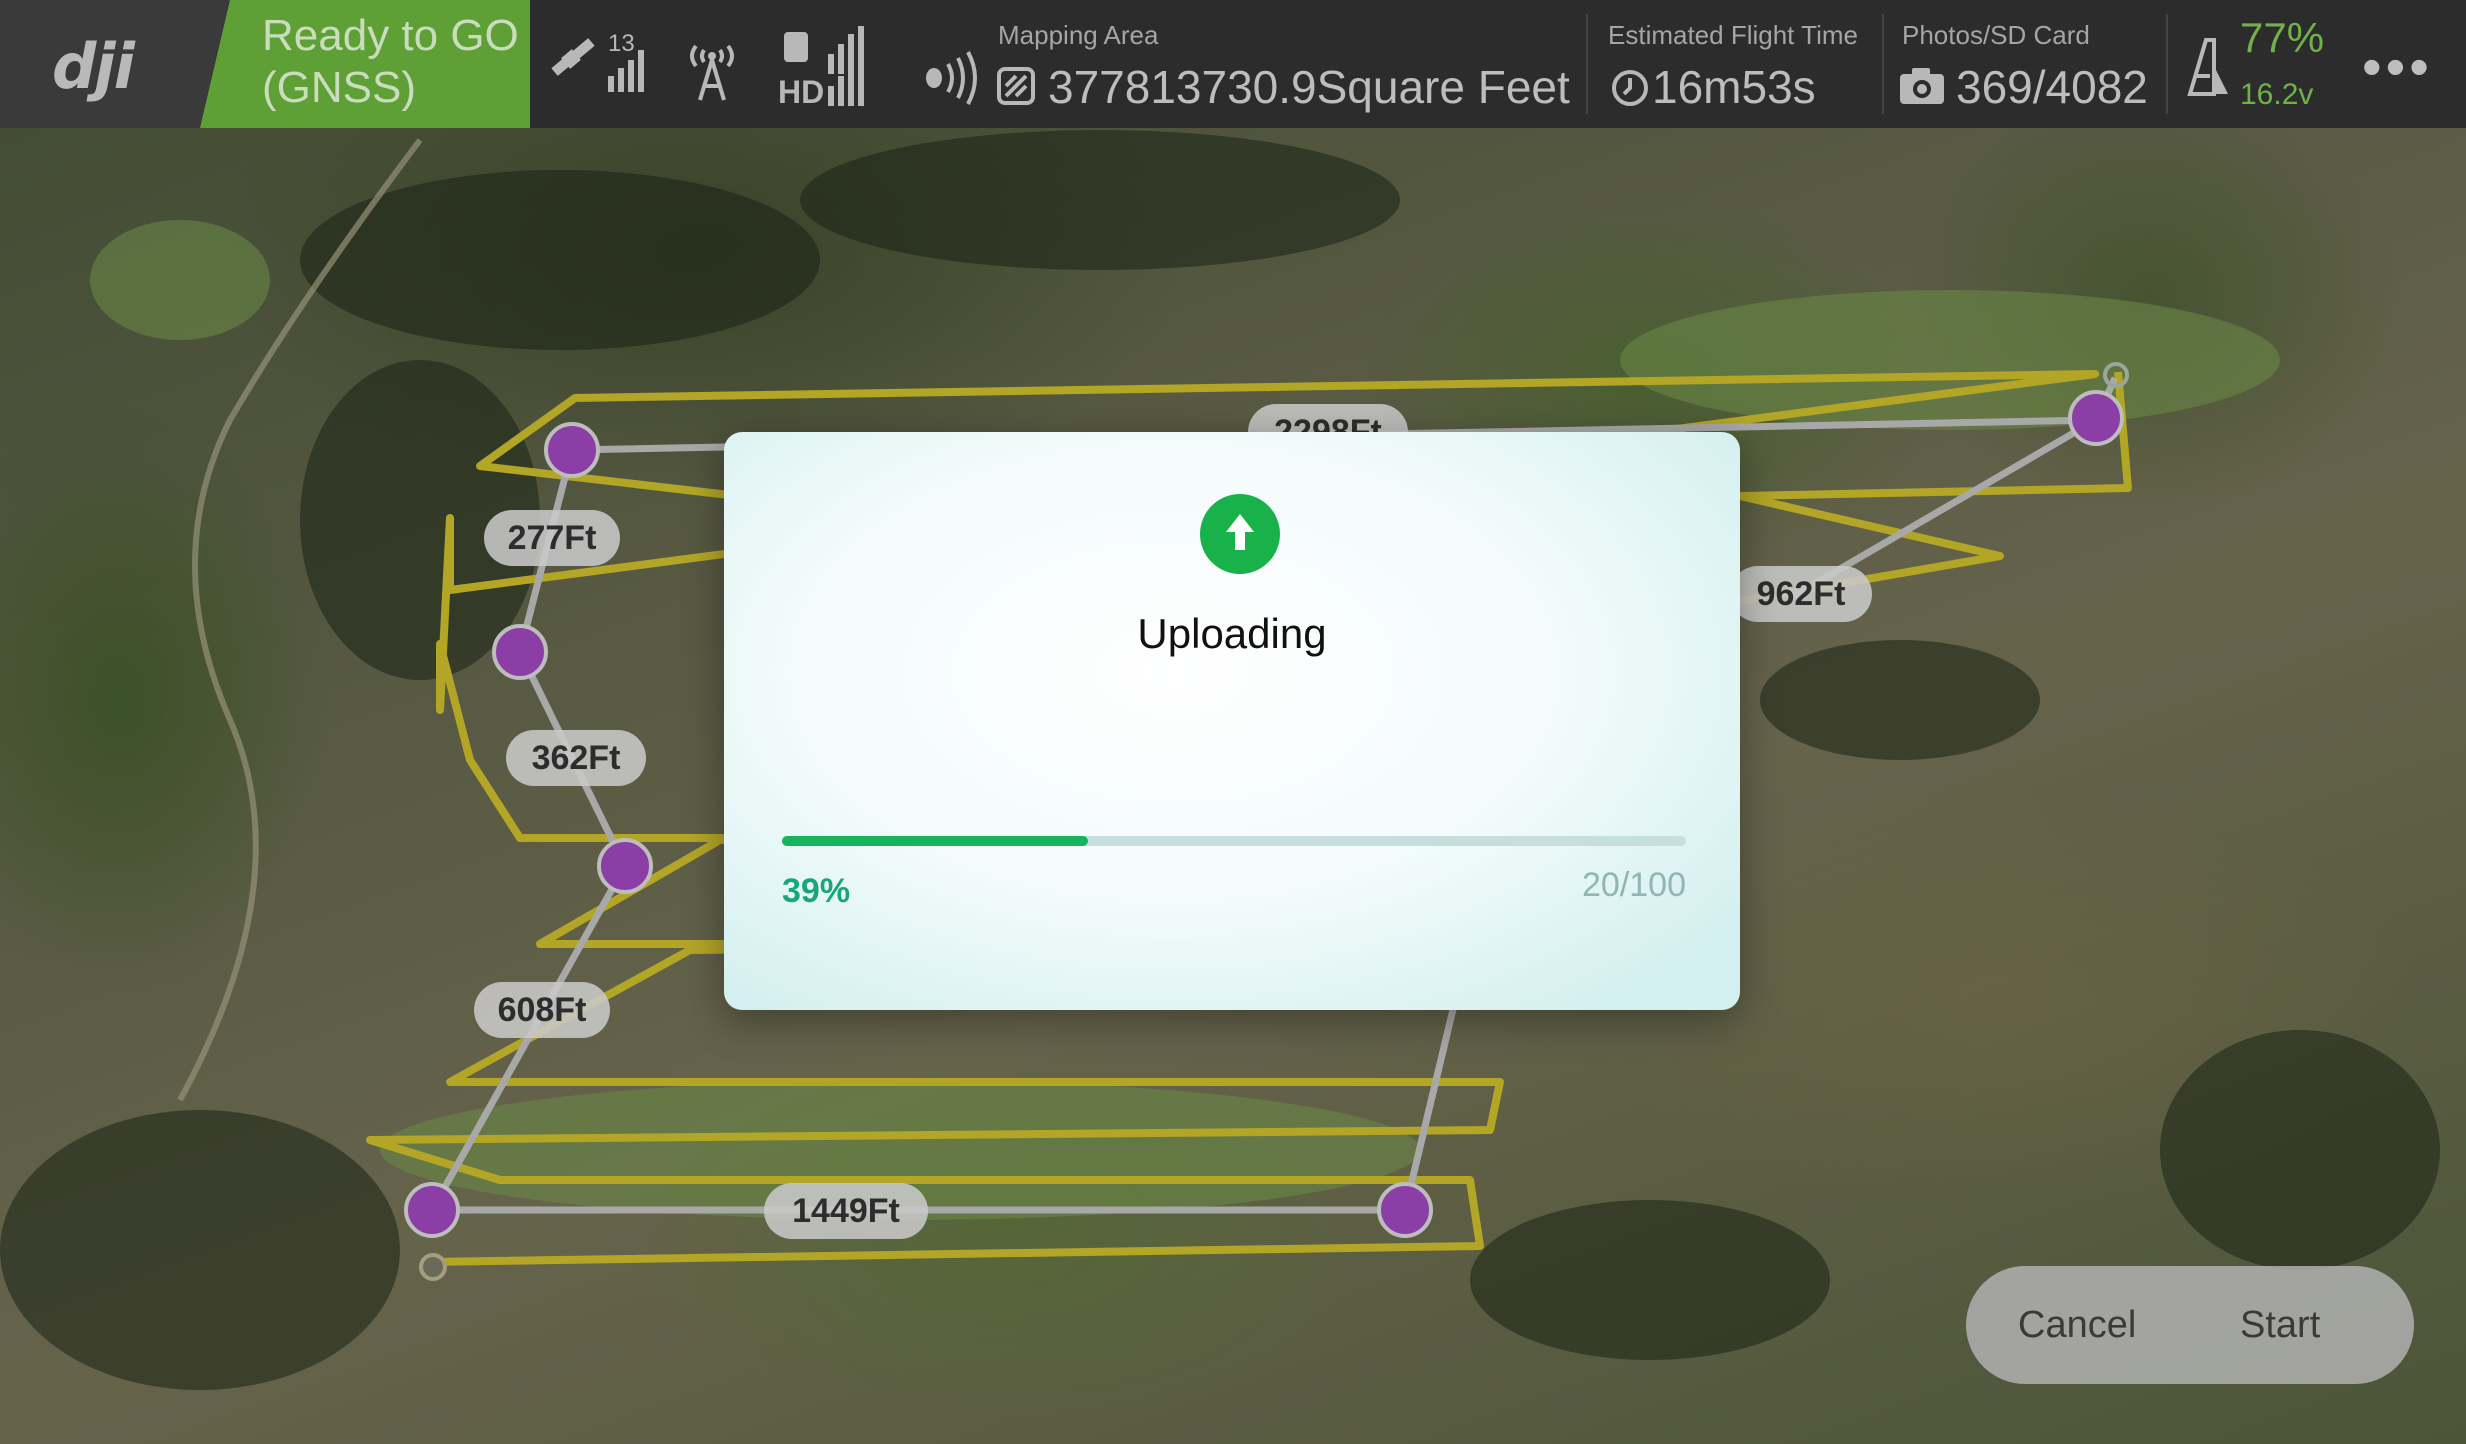 This screenshot has height=1444, width=2466. What do you see at coordinates (1078, 35) in the screenshot?
I see `mapping-area-caption: Mapping Area` at bounding box center [1078, 35].